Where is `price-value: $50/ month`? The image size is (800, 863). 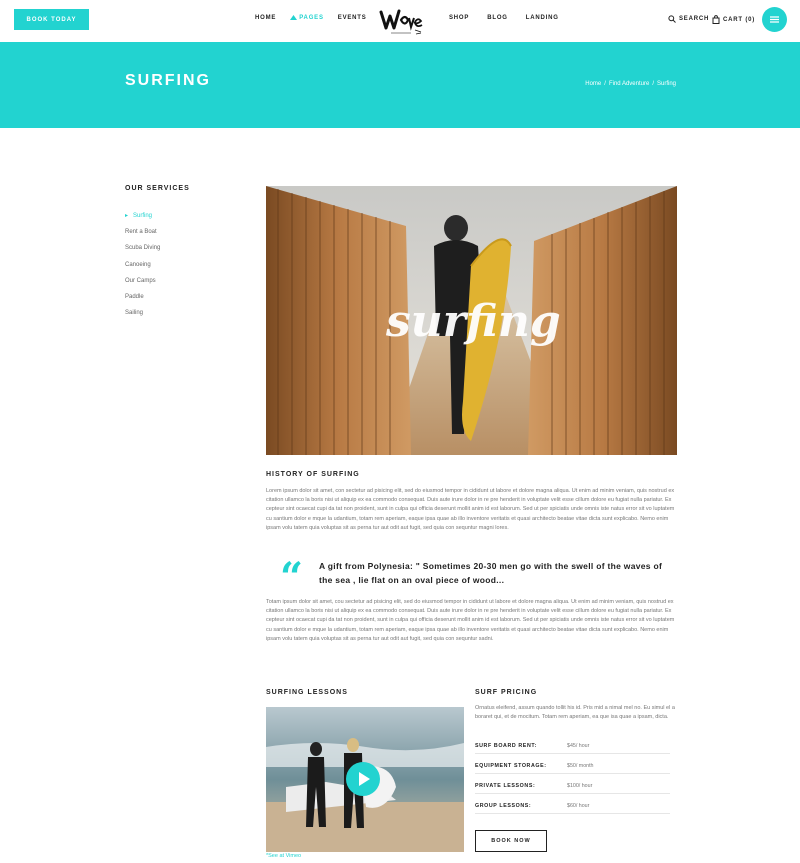 price-value: $50/ month is located at coordinates (580, 766).